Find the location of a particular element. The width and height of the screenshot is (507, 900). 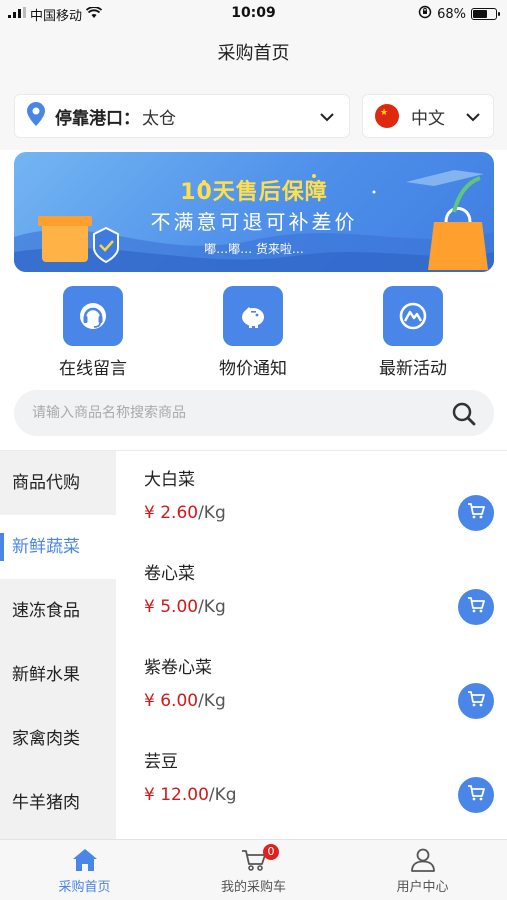

quick-action-activity: 最新活动 is located at coordinates (413, 332).